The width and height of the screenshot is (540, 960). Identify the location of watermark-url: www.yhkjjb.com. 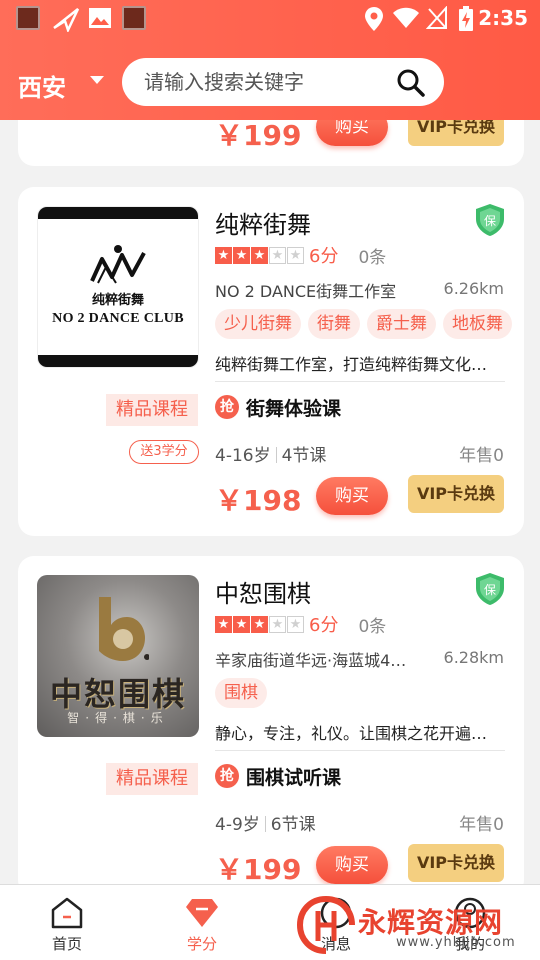
(456, 942).